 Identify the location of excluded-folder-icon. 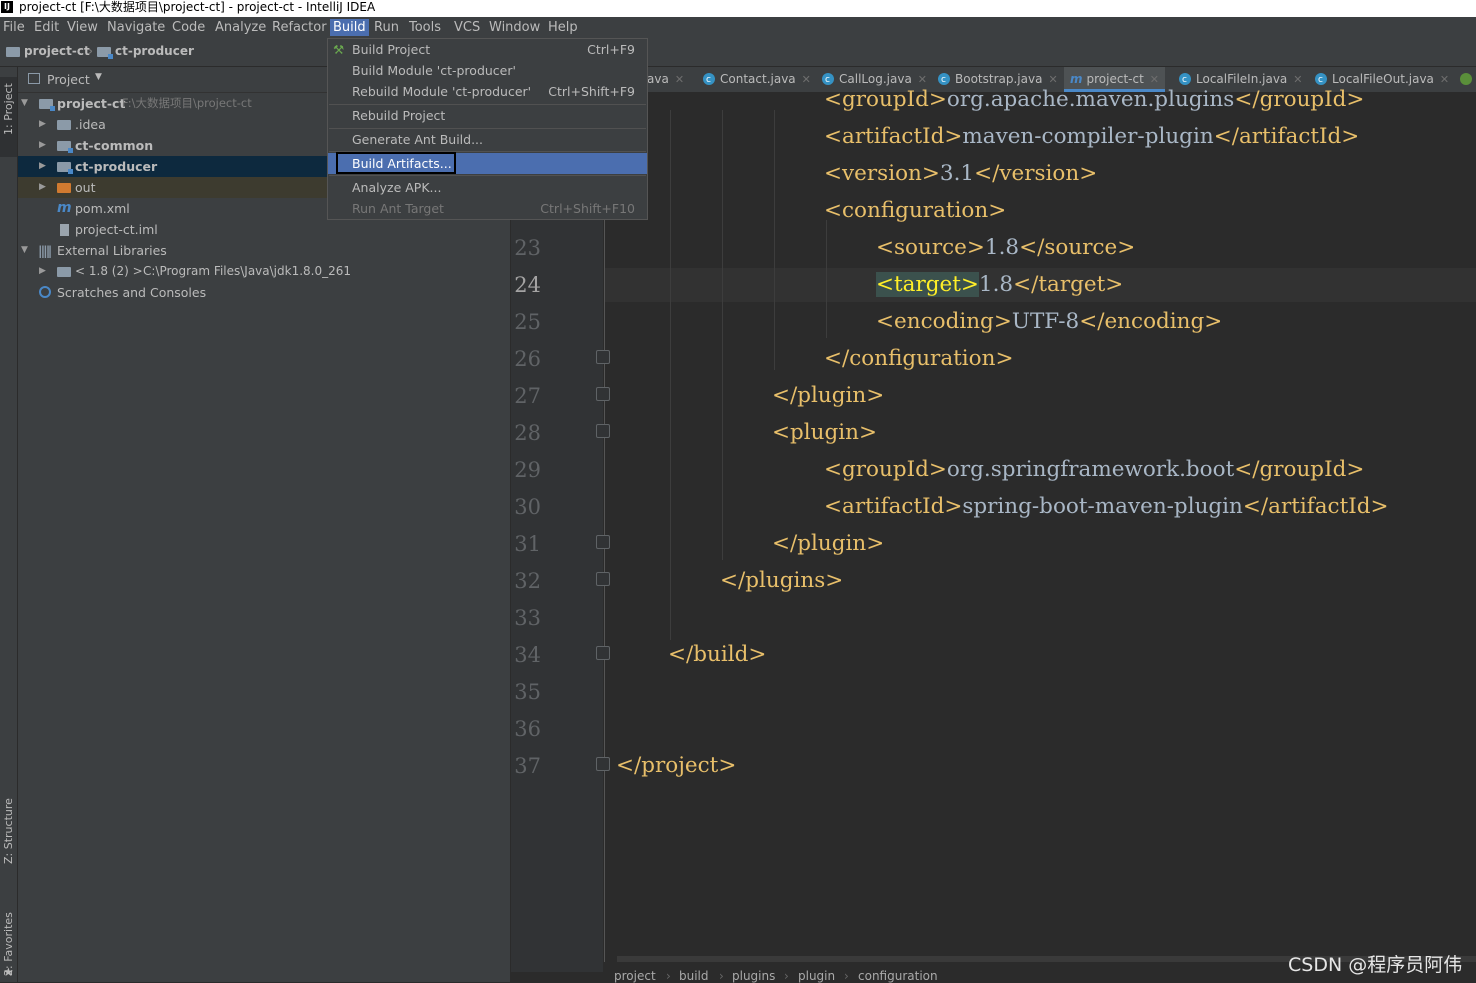
(64, 188).